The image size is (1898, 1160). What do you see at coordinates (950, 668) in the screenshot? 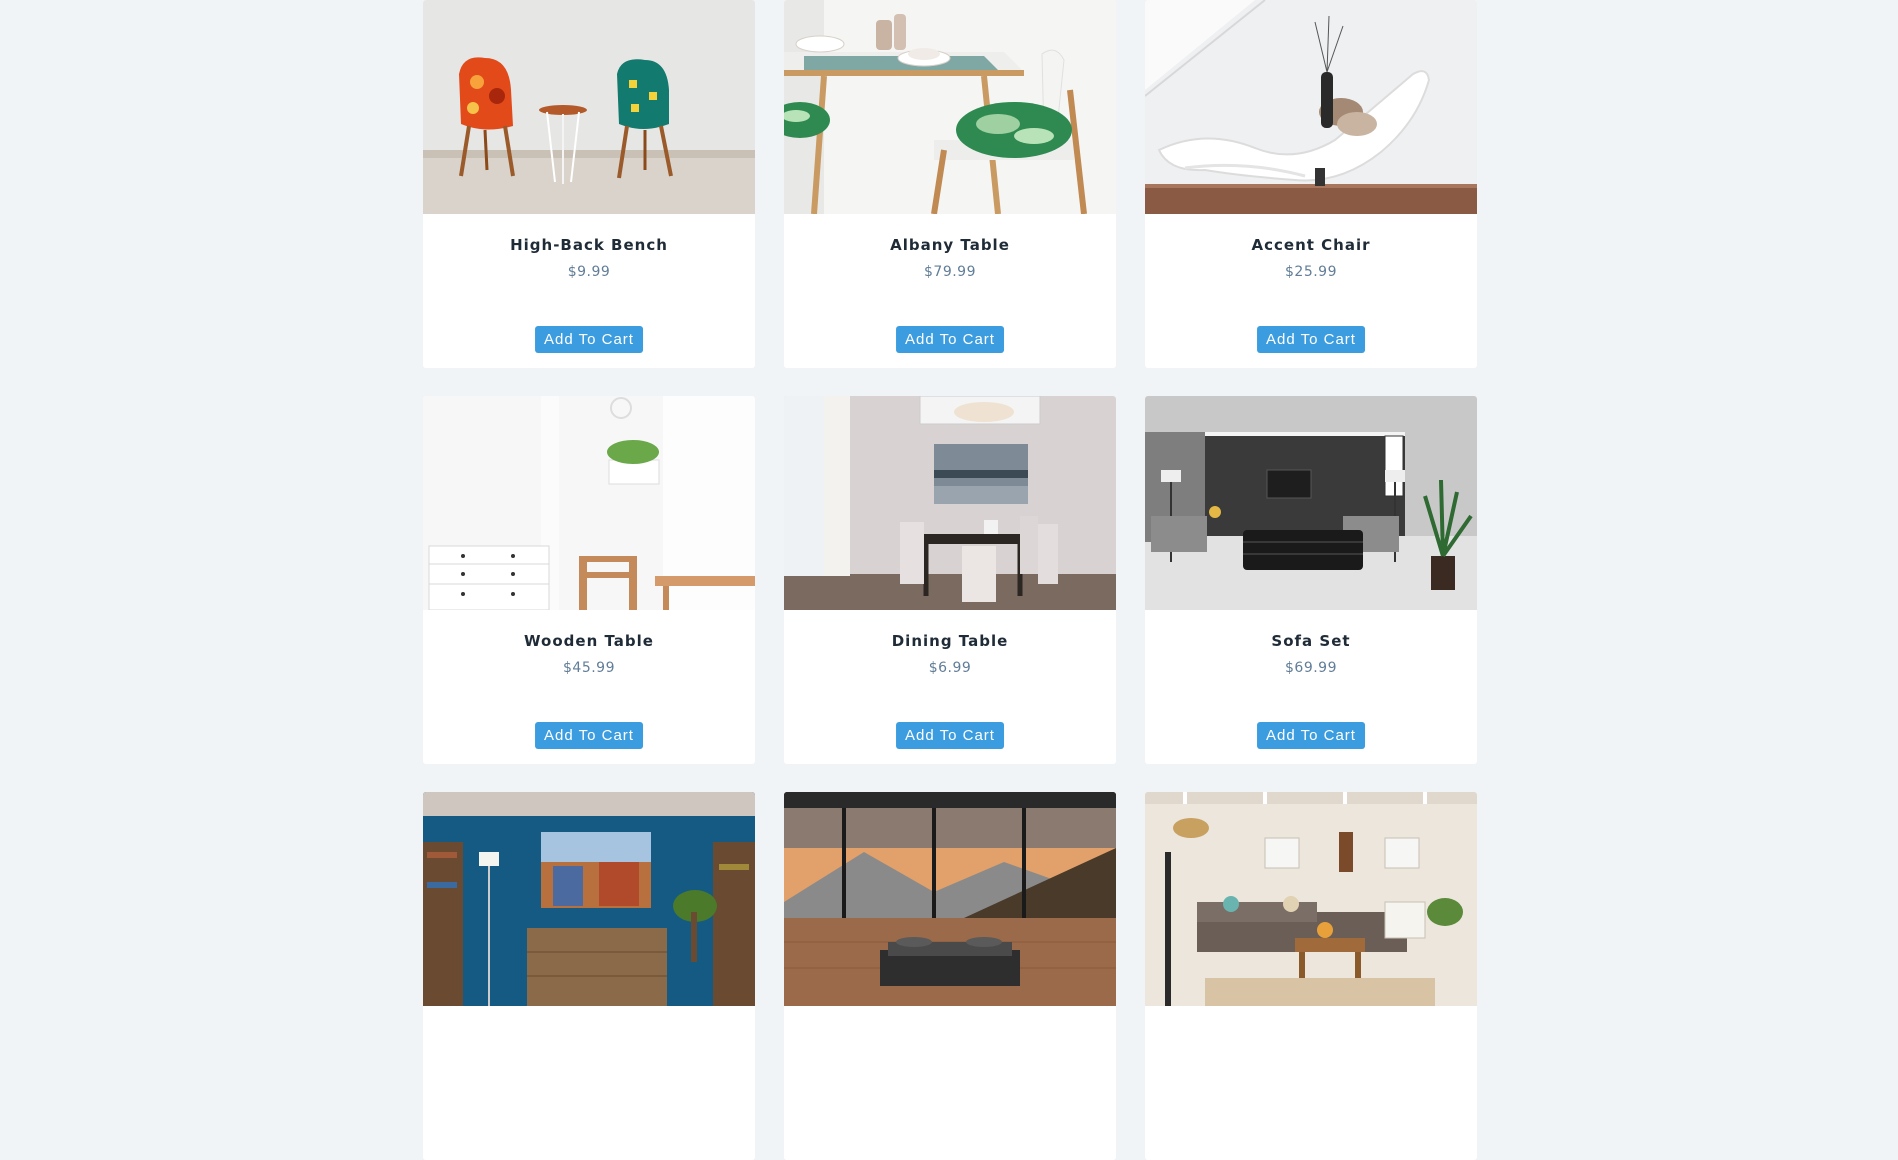
I see `product-price: $6.99` at bounding box center [950, 668].